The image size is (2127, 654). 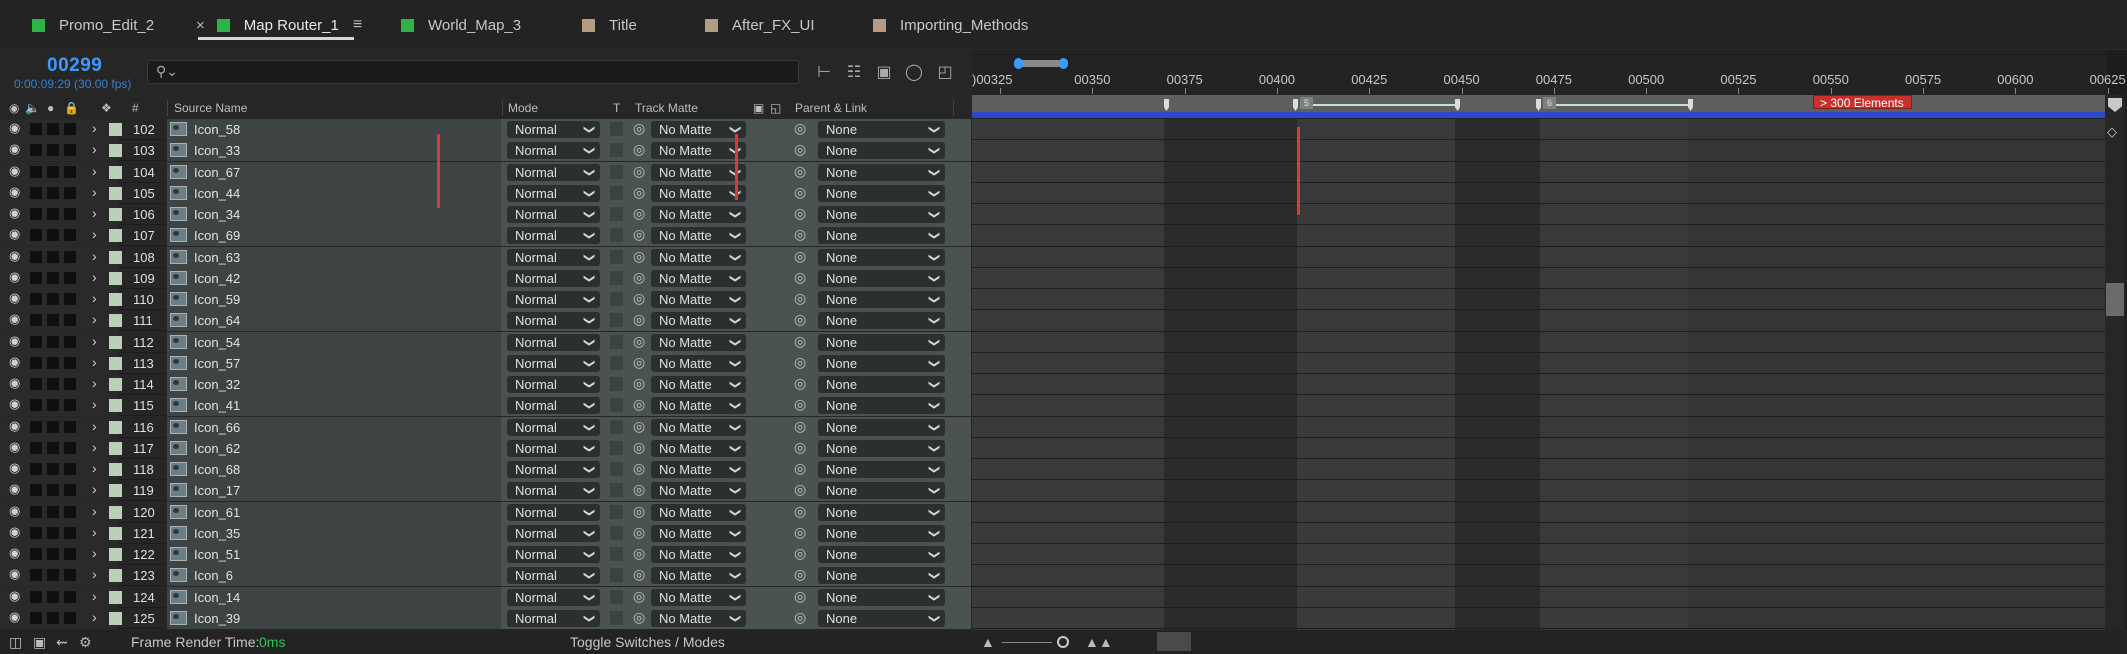 I want to click on tab-after-fx-ui: After_FX_UI, so click(x=760, y=25).